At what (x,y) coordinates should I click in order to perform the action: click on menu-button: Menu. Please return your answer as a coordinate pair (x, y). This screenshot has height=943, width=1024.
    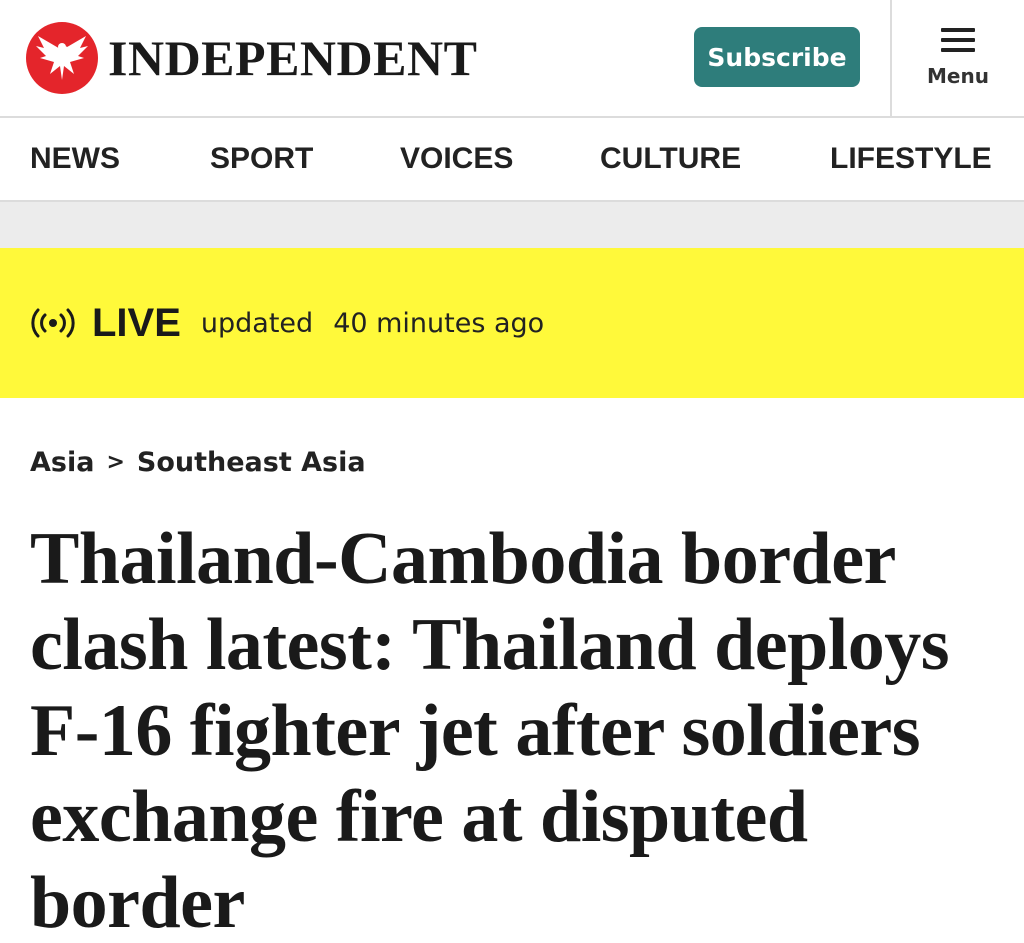
    Looking at the image, I should click on (958, 58).